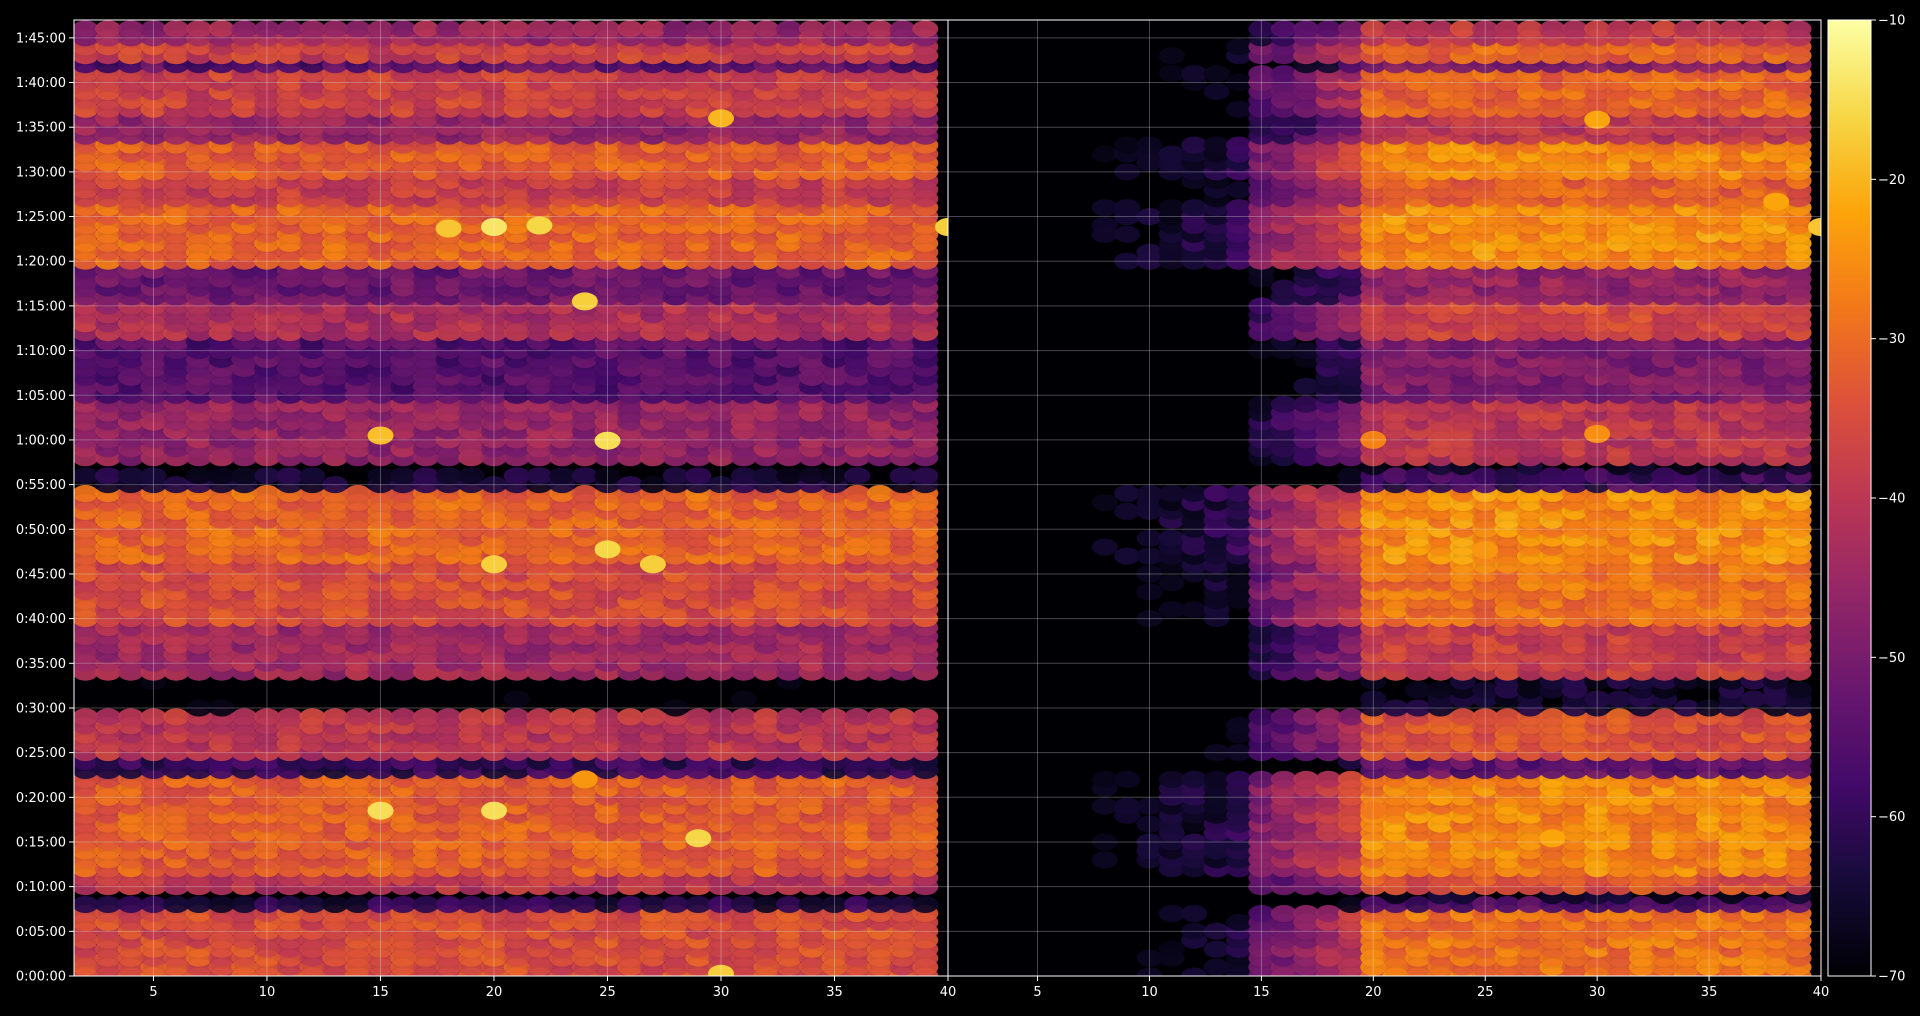 The width and height of the screenshot is (1920, 1016). I want to click on y-tick-label: 1:45:00, so click(41, 38).